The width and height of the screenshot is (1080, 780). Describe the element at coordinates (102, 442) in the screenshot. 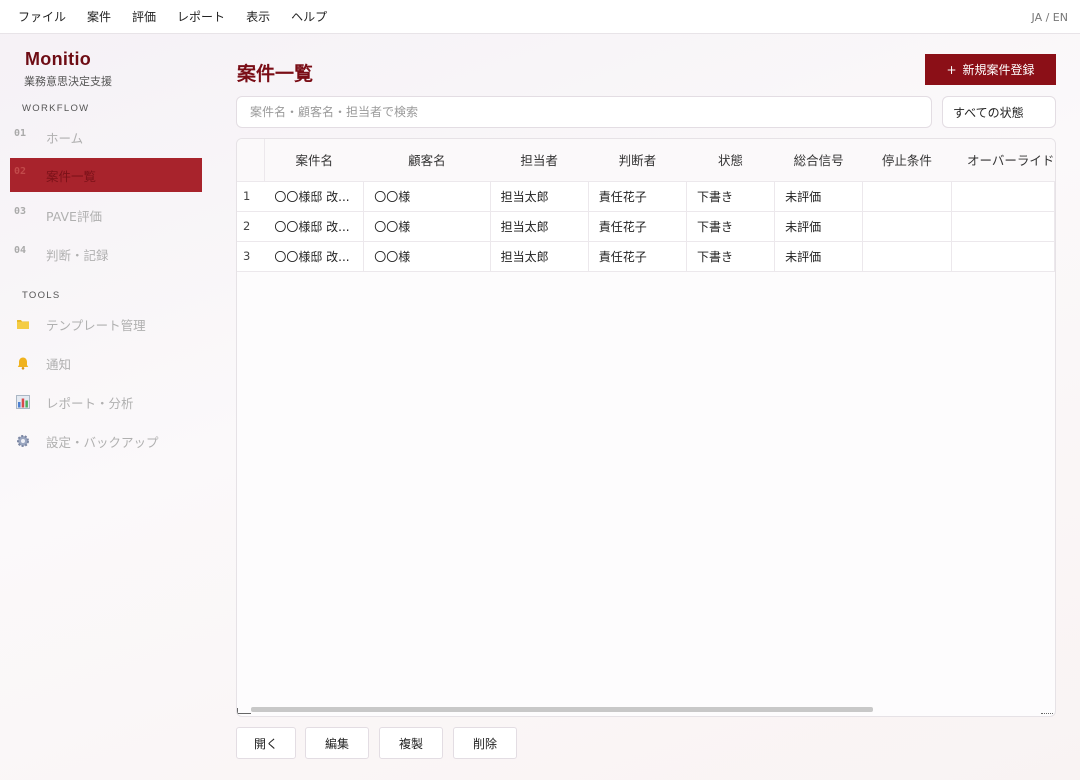

I see `sidebar-item-label: 設定・バックアップ` at that location.